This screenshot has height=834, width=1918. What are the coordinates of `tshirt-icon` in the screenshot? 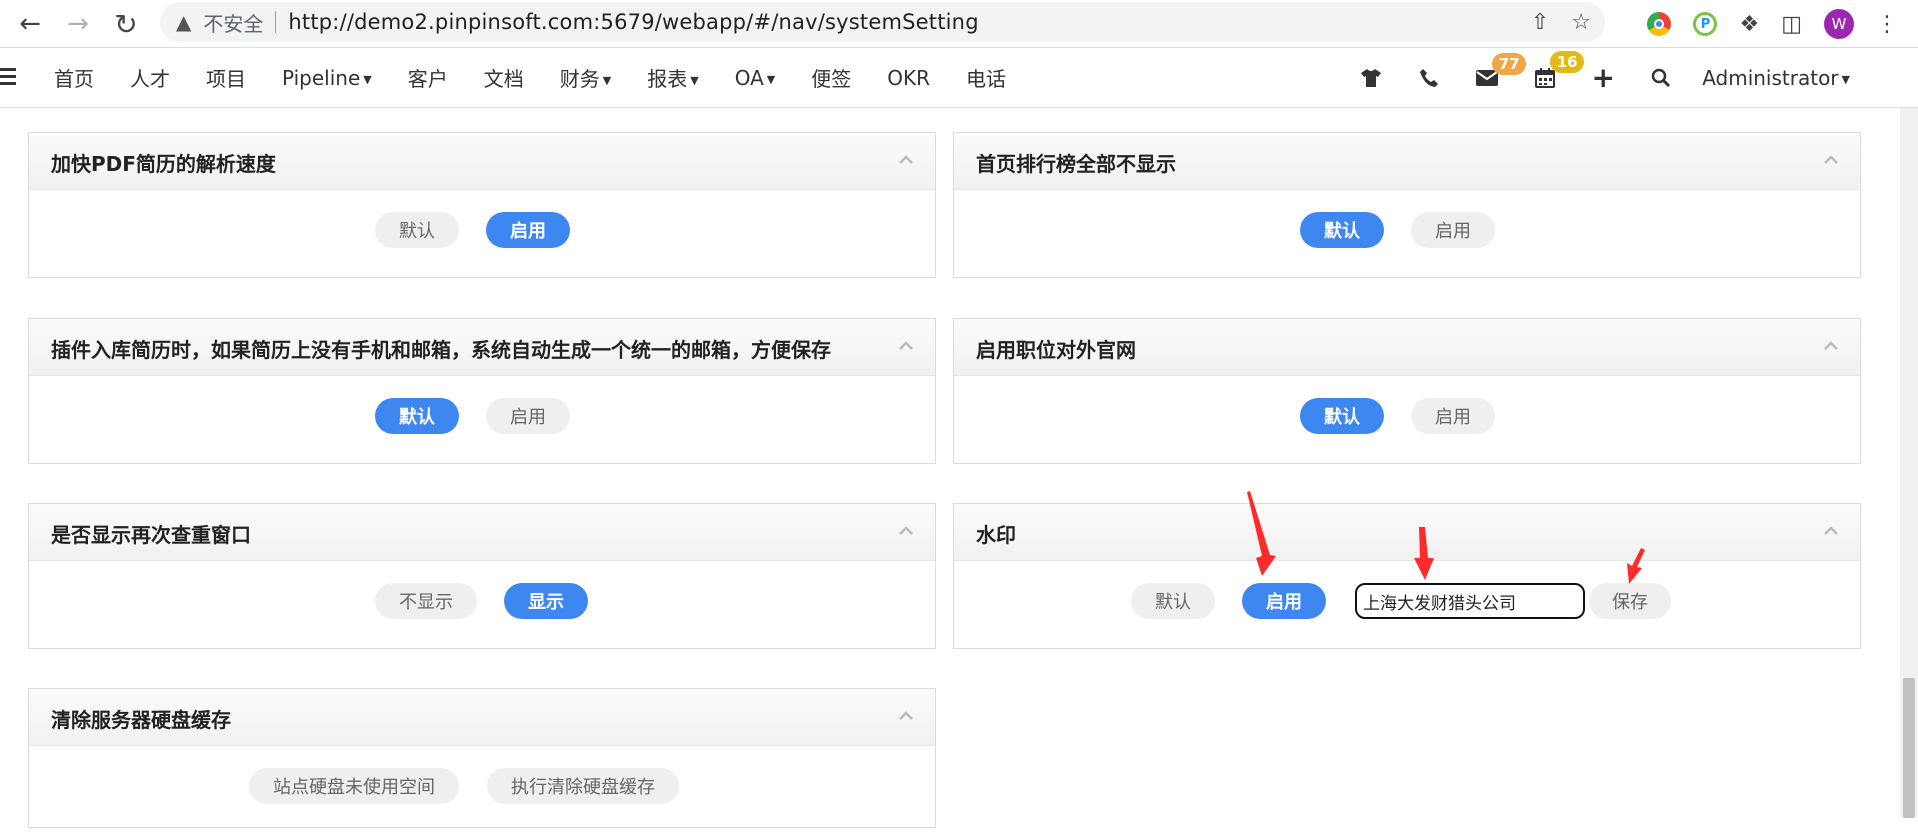 It's located at (1371, 78).